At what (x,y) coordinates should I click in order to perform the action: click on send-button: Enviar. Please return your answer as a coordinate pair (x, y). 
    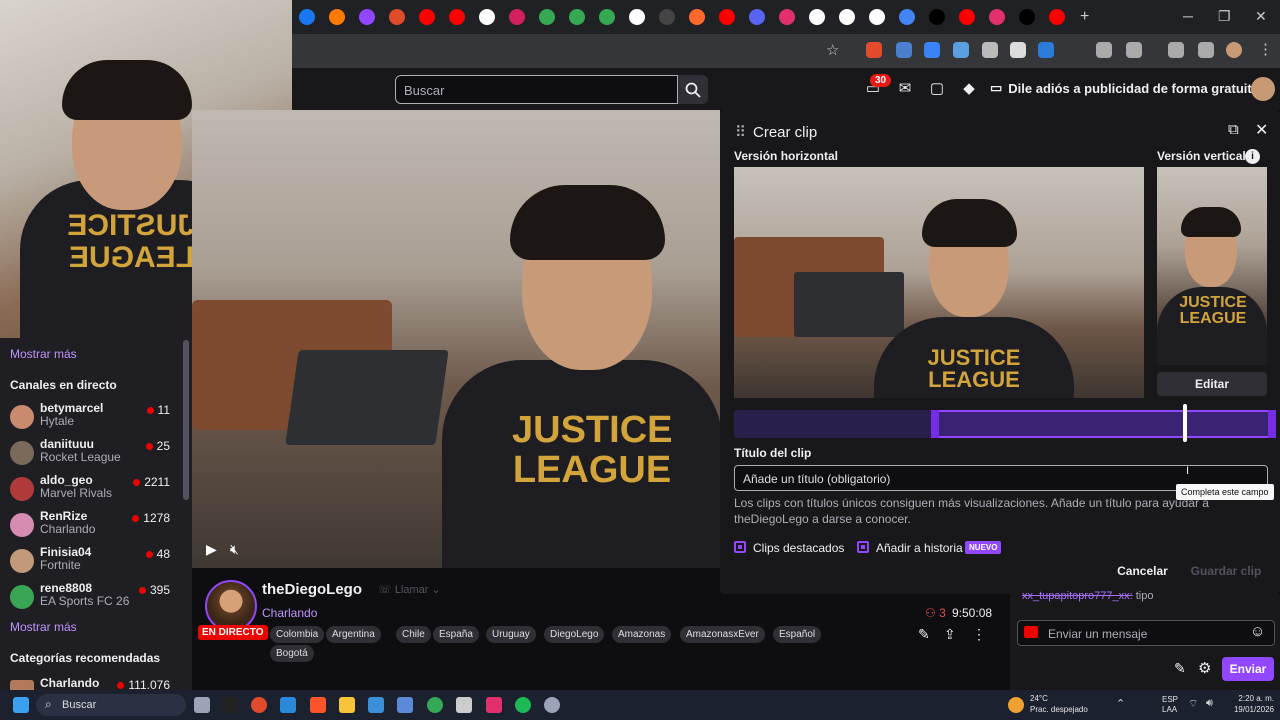
    Looking at the image, I should click on (1248, 669).